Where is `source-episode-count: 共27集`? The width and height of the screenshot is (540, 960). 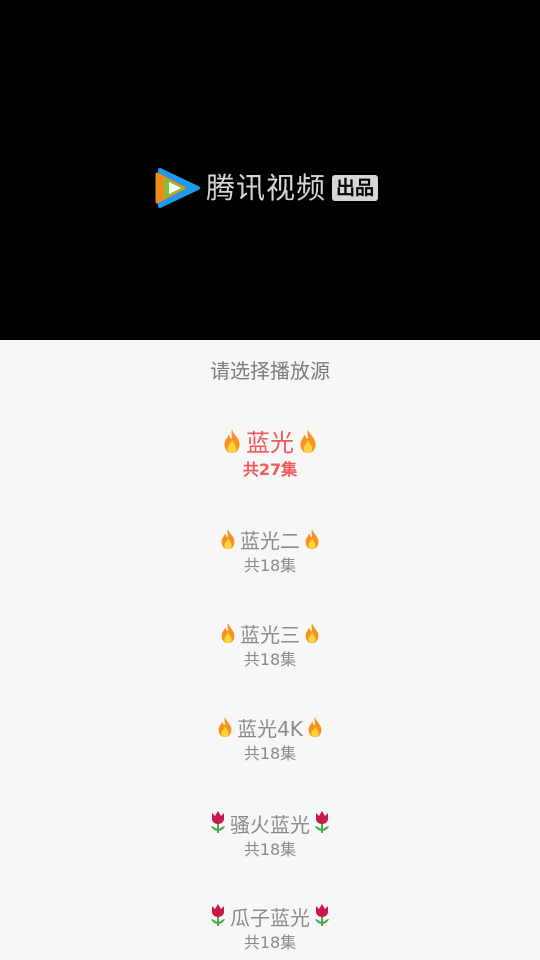
source-episode-count: 共27集 is located at coordinates (270, 469).